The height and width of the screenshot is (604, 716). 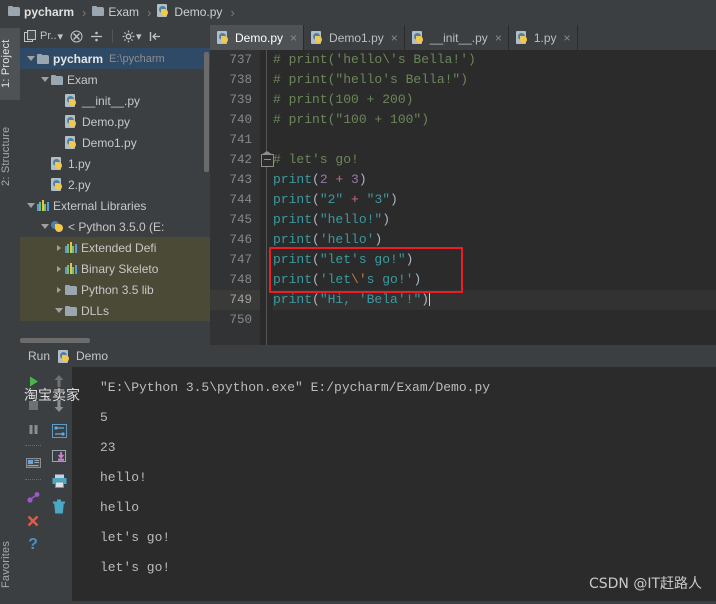 What do you see at coordinates (115, 184) in the screenshot?
I see `tree-item-2-py: 2.py` at bounding box center [115, 184].